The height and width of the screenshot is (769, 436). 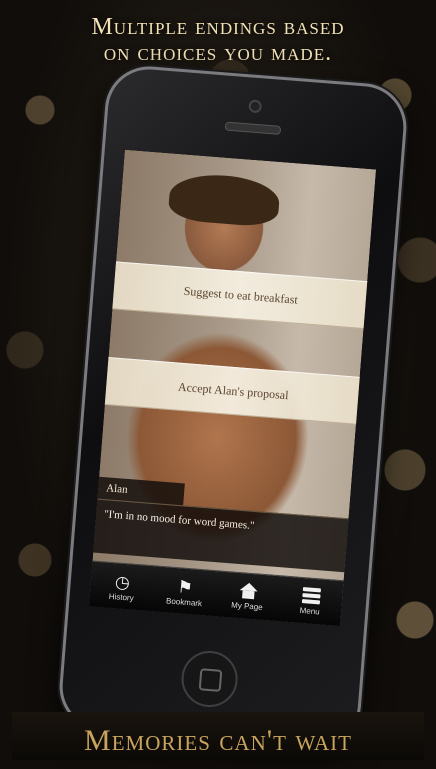 I want to click on tab-menu: Menu, so click(x=310, y=601).